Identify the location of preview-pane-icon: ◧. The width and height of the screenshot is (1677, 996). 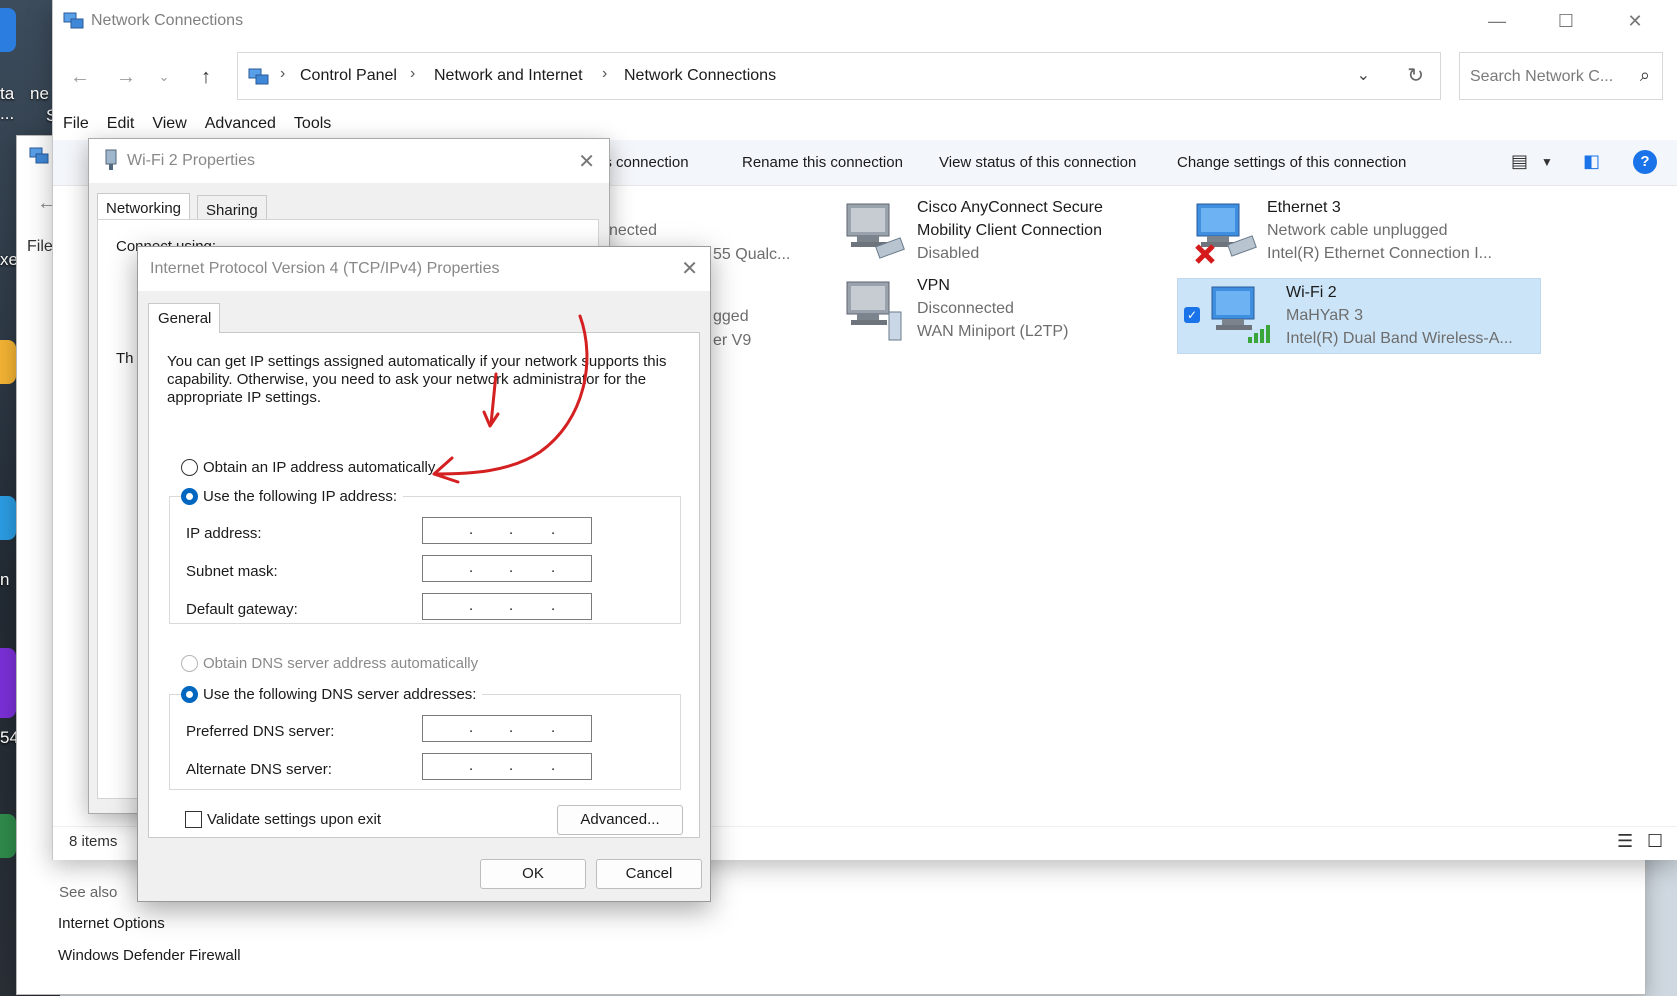
(1591, 161).